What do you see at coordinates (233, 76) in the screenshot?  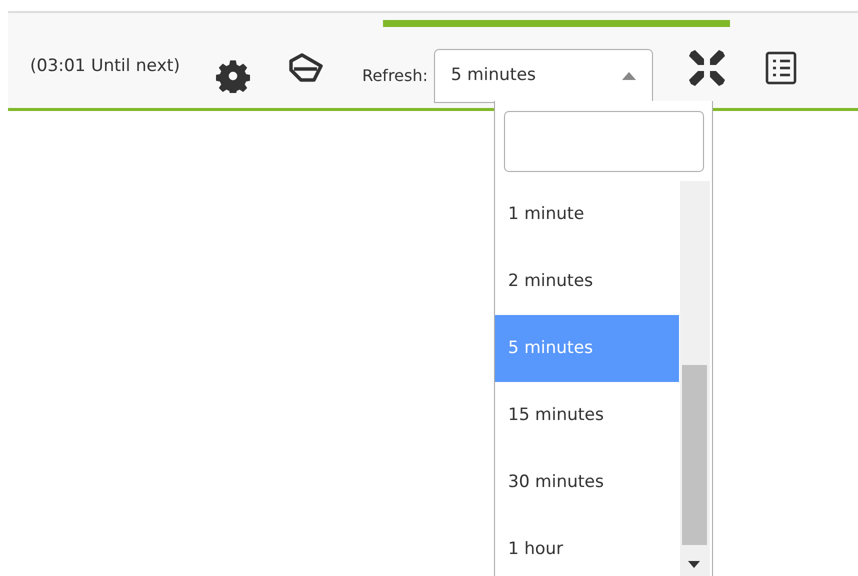 I see `settings-icon` at bounding box center [233, 76].